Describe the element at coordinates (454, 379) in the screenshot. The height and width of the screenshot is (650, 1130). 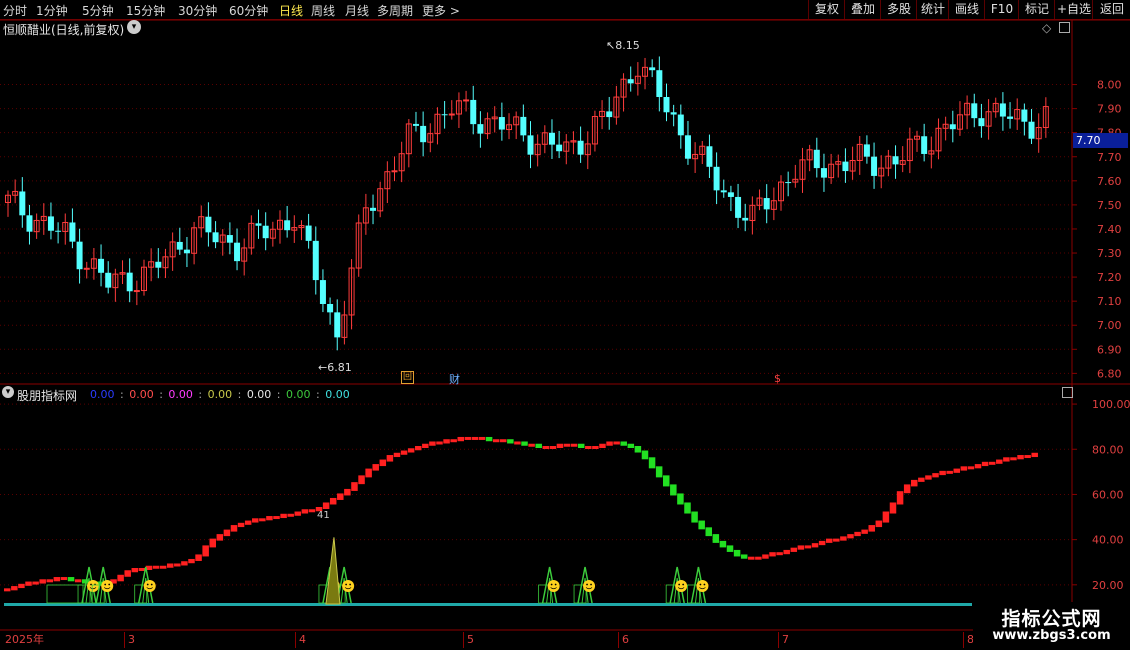
I see `finance-marker: 财` at that location.